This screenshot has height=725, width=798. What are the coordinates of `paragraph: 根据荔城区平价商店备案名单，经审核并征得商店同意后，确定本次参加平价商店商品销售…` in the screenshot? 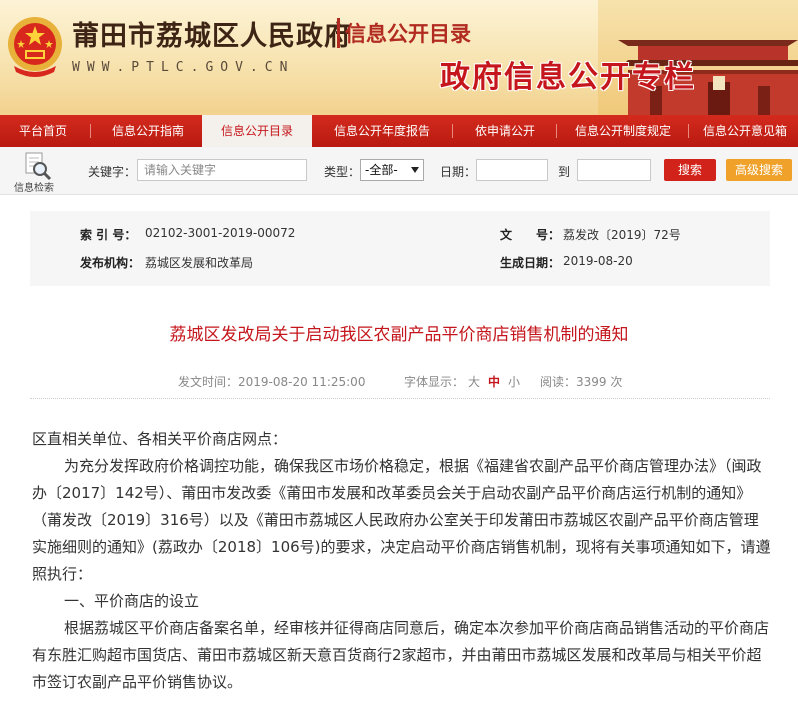 It's located at (401, 655).